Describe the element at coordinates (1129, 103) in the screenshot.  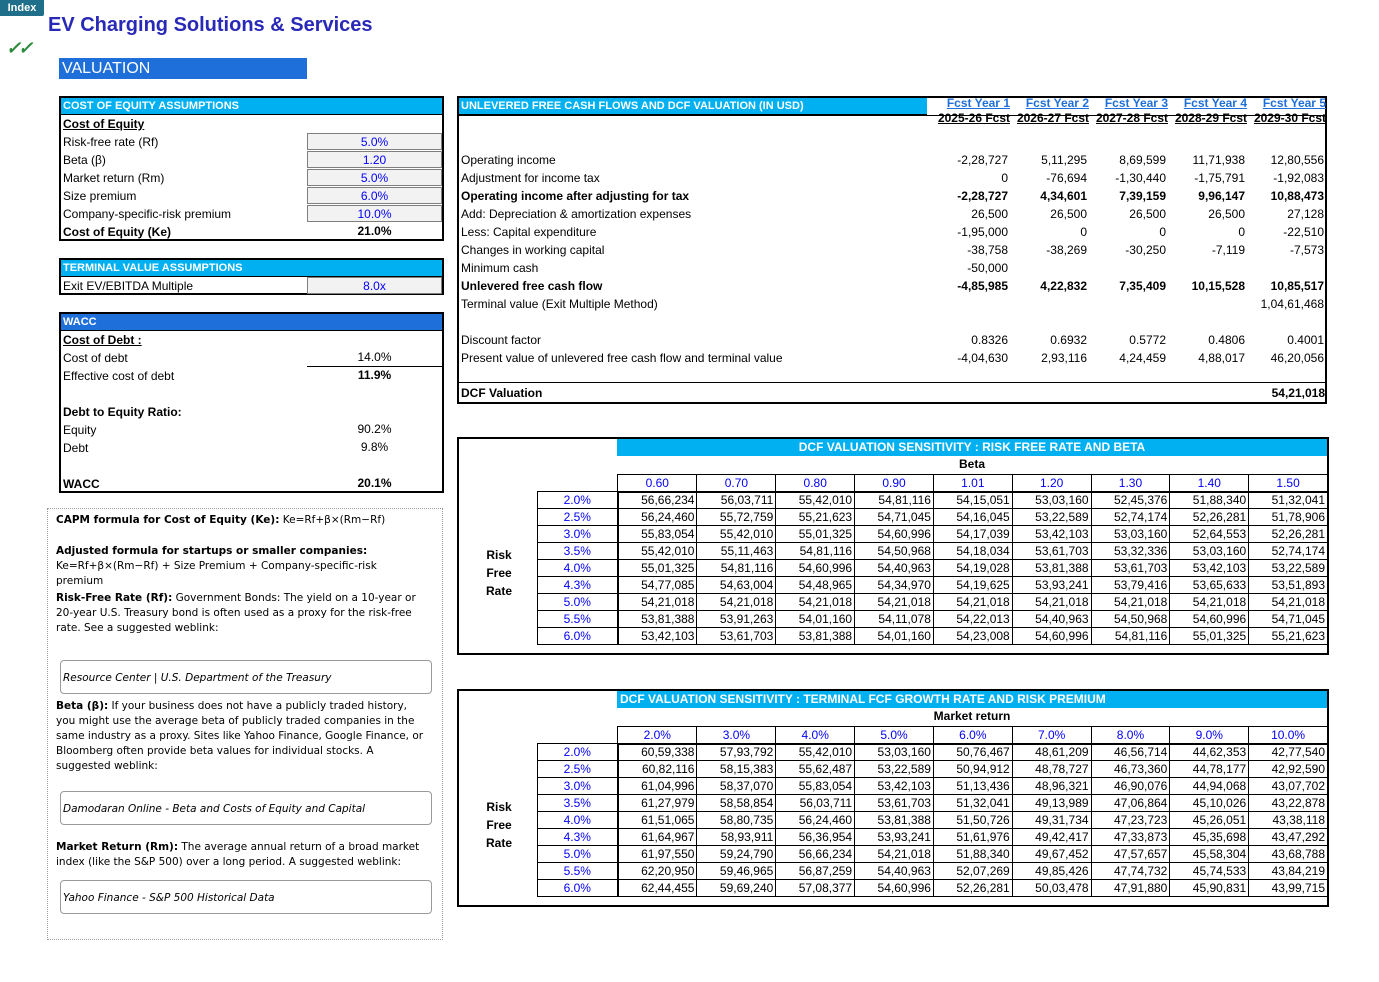
I see `forecast-year-label: Fcst Year 3` at that location.